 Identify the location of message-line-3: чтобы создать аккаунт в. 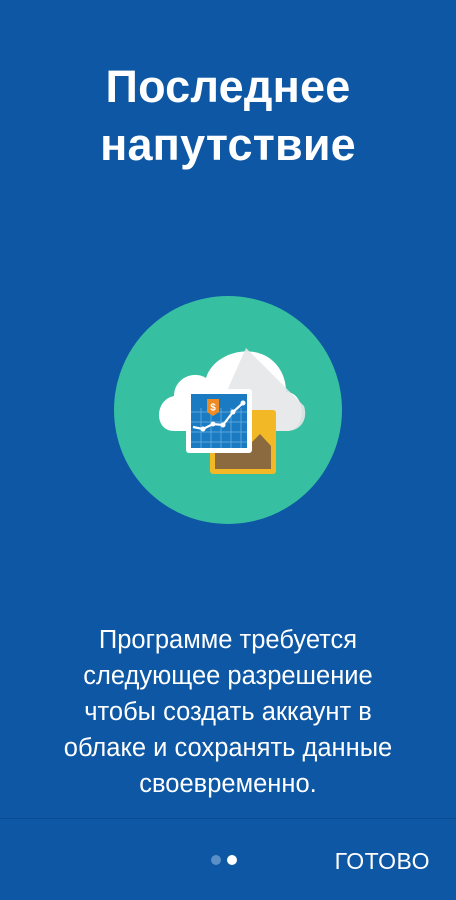
(228, 712).